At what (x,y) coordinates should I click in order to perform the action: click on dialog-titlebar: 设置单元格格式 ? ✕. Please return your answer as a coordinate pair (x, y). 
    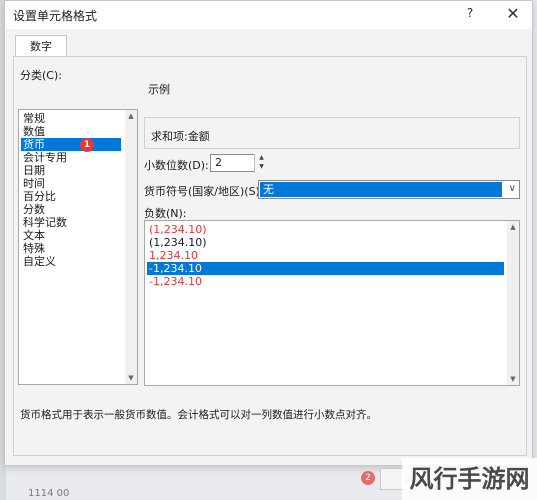
    Looking at the image, I should click on (268, 15).